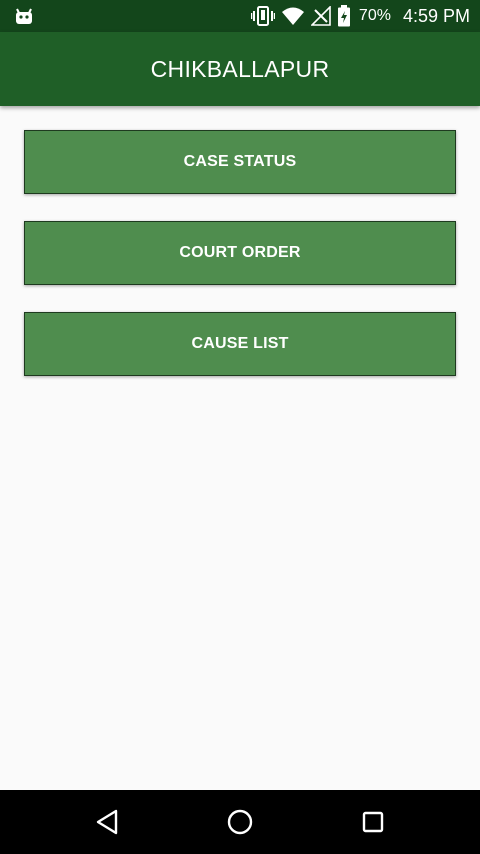  Describe the element at coordinates (240, 344) in the screenshot. I see `cause-list-button: CAUSE LIST` at that location.